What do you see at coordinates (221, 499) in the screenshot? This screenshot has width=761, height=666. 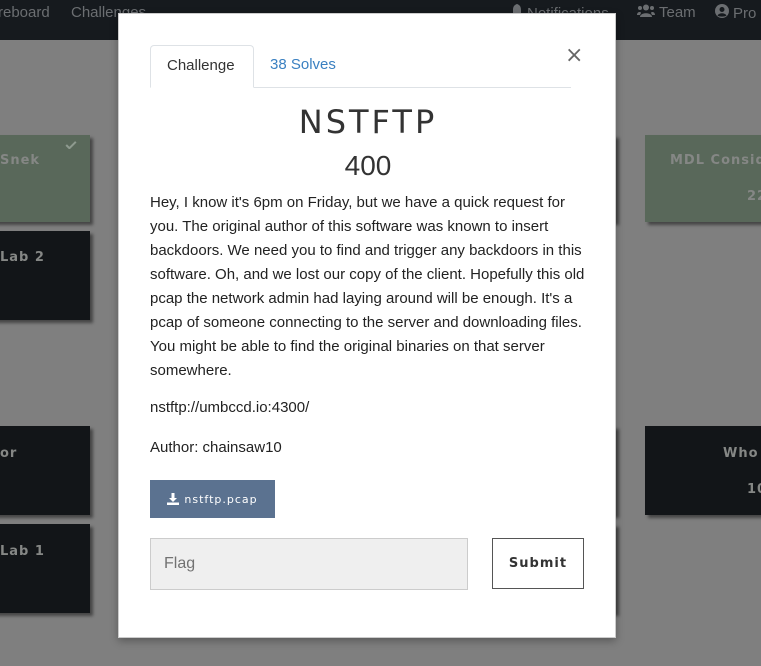 I see `file-download-label: nstftp.pcap` at bounding box center [221, 499].